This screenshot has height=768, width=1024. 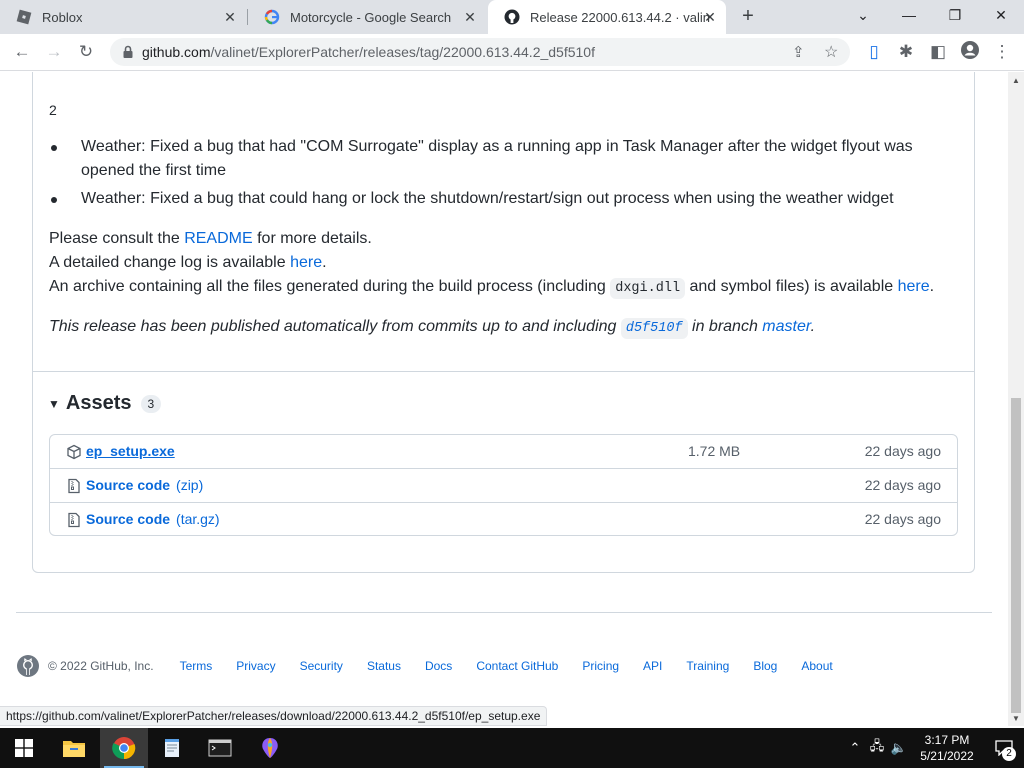 What do you see at coordinates (707, 666) in the screenshot?
I see `footer-link-training: Training` at bounding box center [707, 666].